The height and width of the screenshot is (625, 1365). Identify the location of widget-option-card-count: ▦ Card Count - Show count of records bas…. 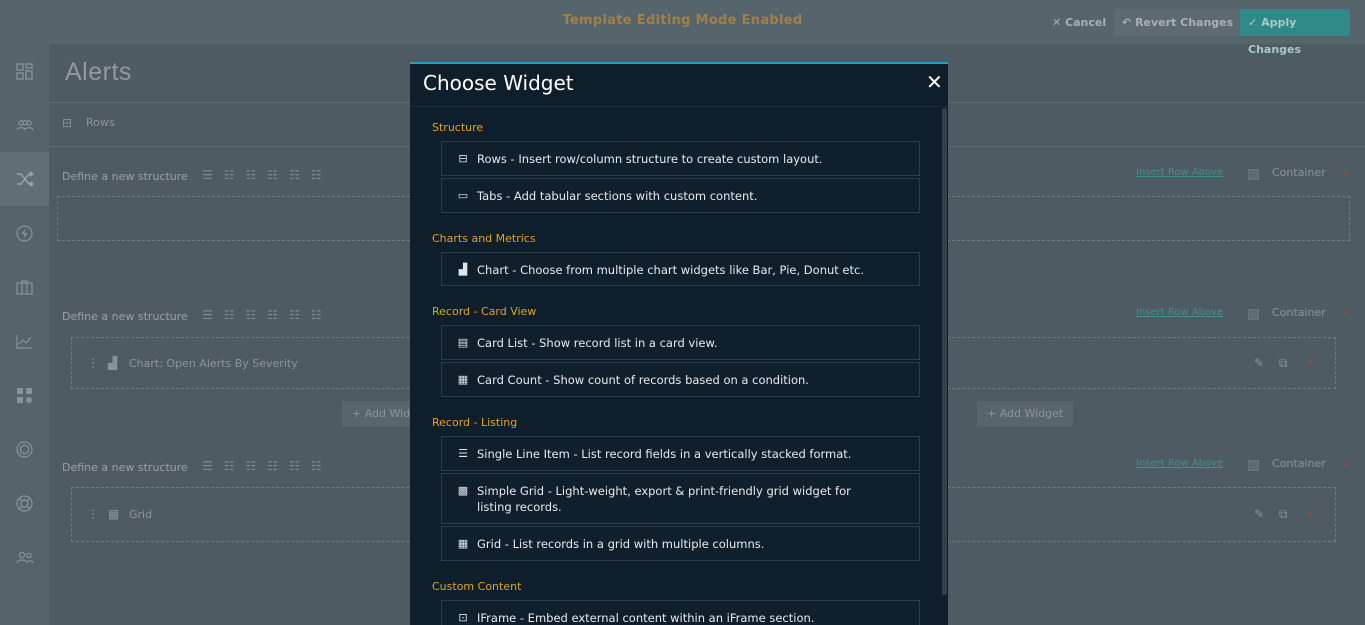
(680, 379).